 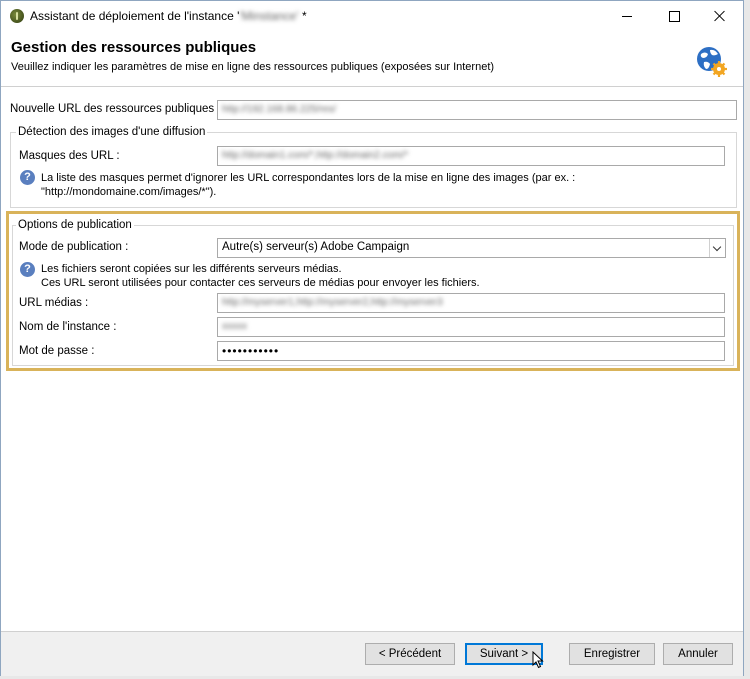 I want to click on mouse-cursor-icon, so click(x=538, y=660).